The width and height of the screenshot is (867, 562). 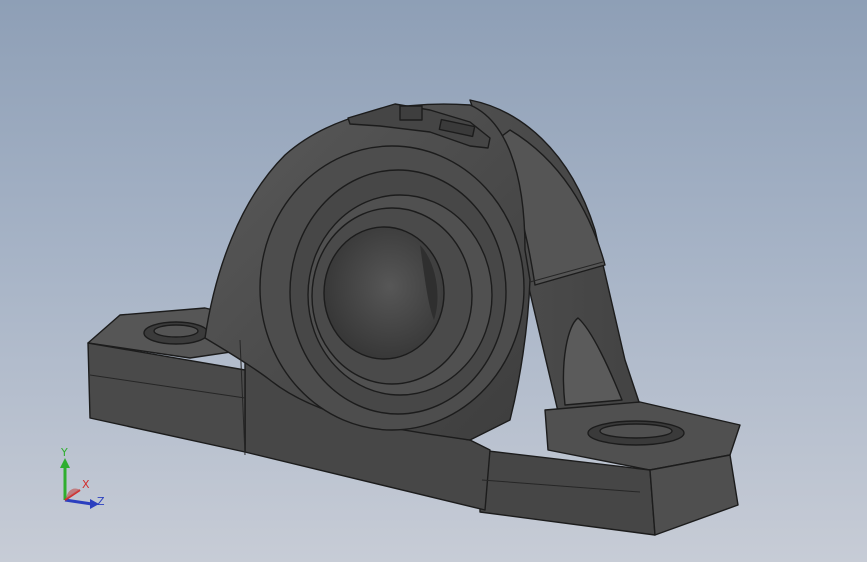 I want to click on orientation-triad: Y X Z, so click(x=82, y=477).